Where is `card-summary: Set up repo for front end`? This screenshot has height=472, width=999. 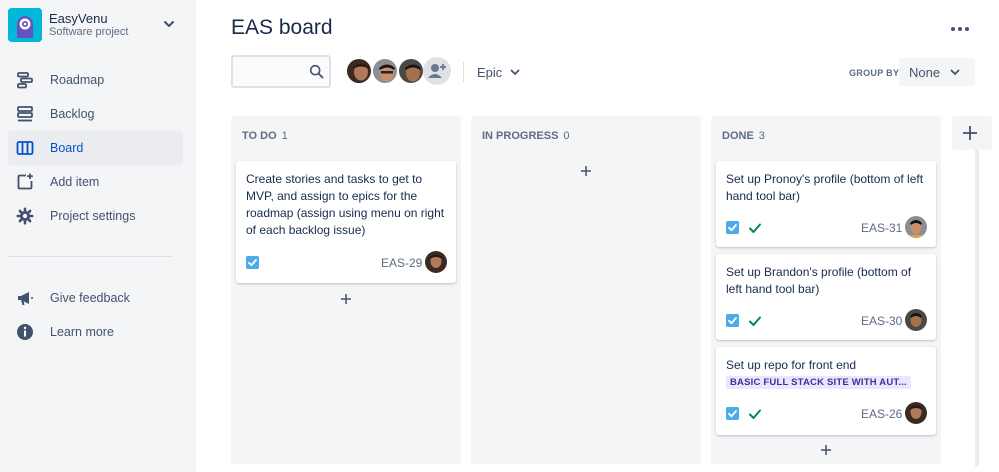
card-summary: Set up repo for front end is located at coordinates (791, 365).